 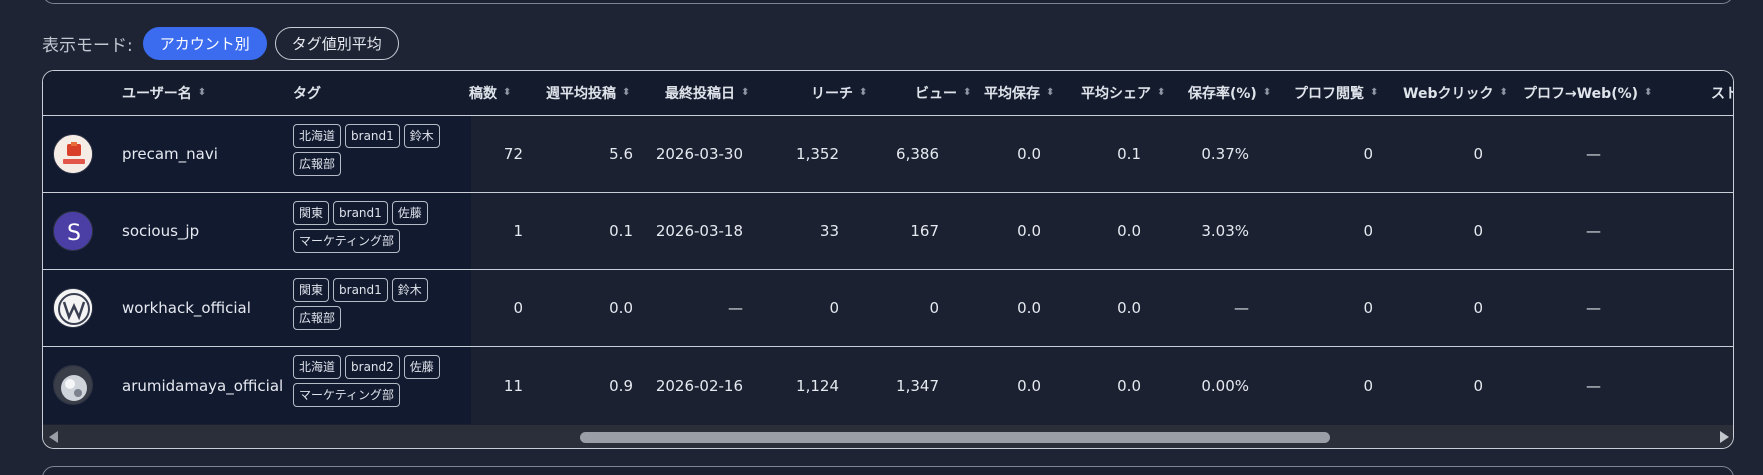 What do you see at coordinates (1129, 154) in the screenshot?
I see `avg-shares-value: 0.1` at bounding box center [1129, 154].